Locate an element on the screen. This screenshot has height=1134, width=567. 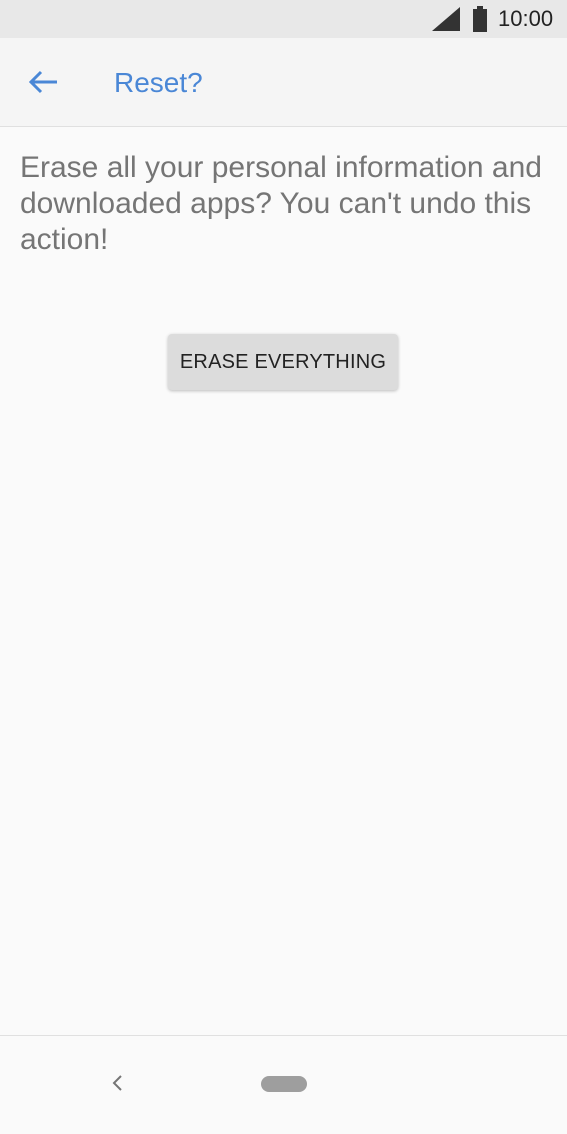
battery-icon is located at coordinates (480, 19).